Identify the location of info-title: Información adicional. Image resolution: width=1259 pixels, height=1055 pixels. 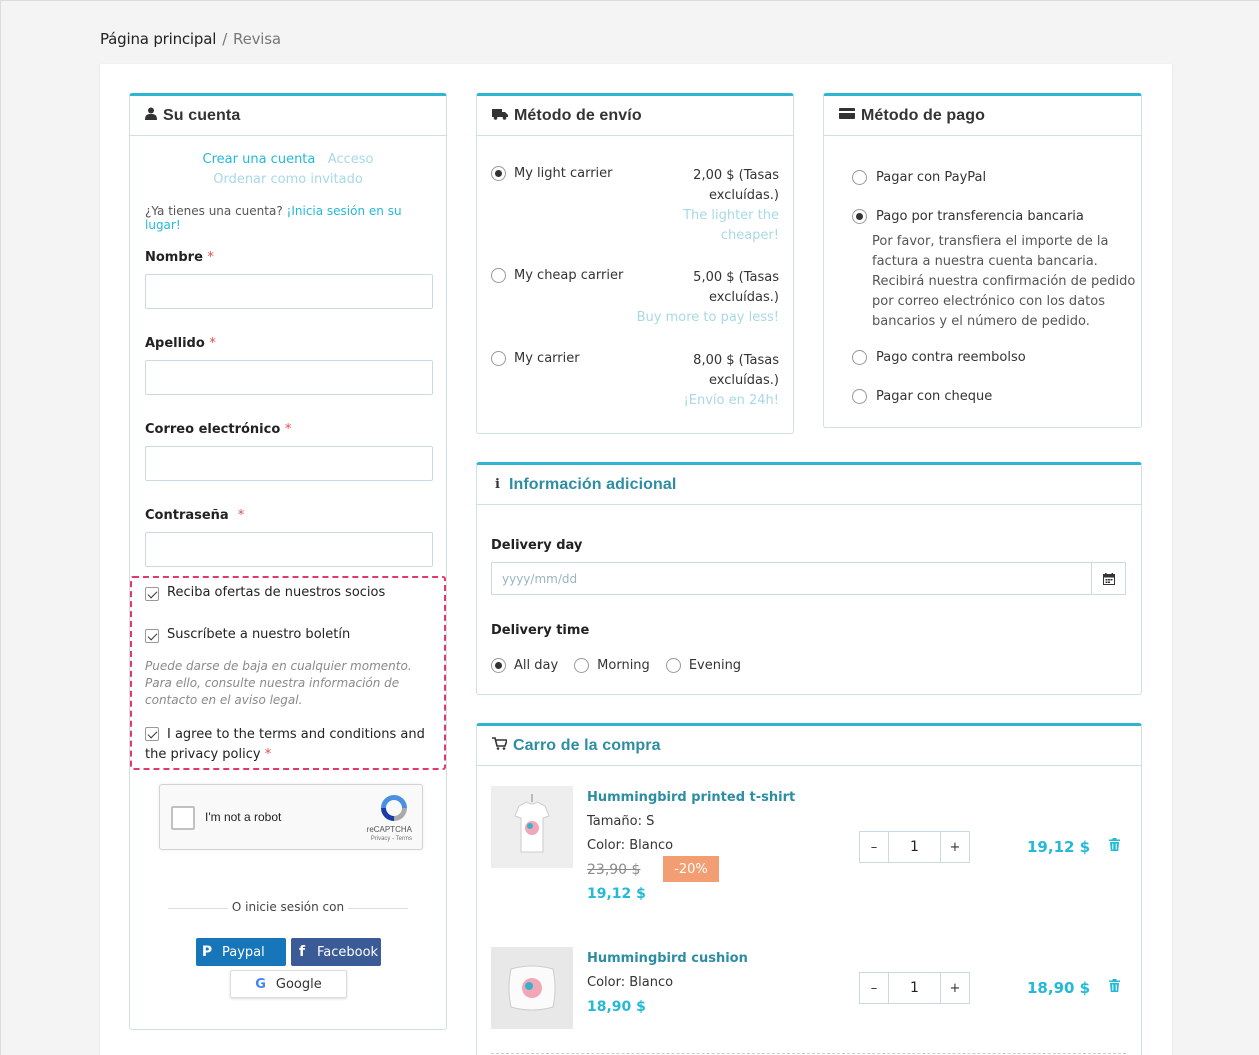
(592, 484).